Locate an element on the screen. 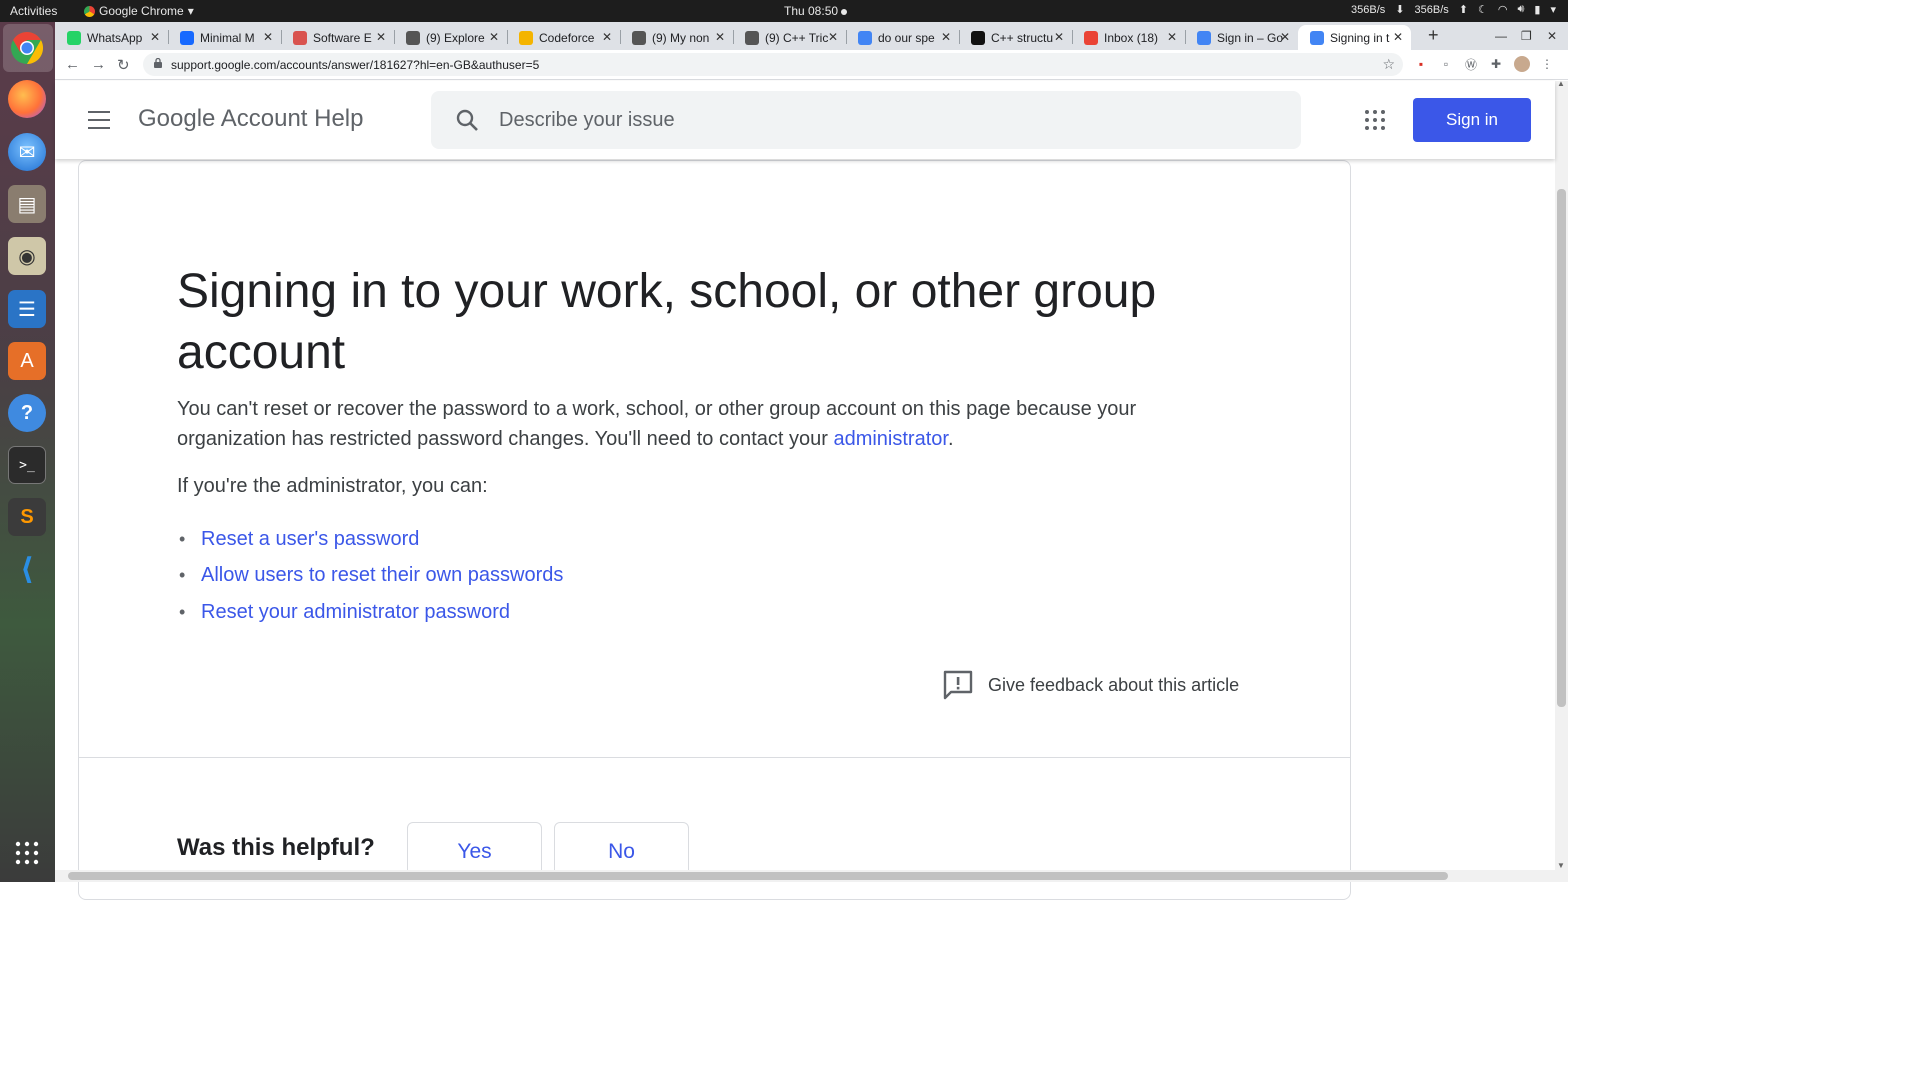 This screenshot has width=1920, height=1080. rhythmbox-icon: ◉ is located at coordinates (27, 256).